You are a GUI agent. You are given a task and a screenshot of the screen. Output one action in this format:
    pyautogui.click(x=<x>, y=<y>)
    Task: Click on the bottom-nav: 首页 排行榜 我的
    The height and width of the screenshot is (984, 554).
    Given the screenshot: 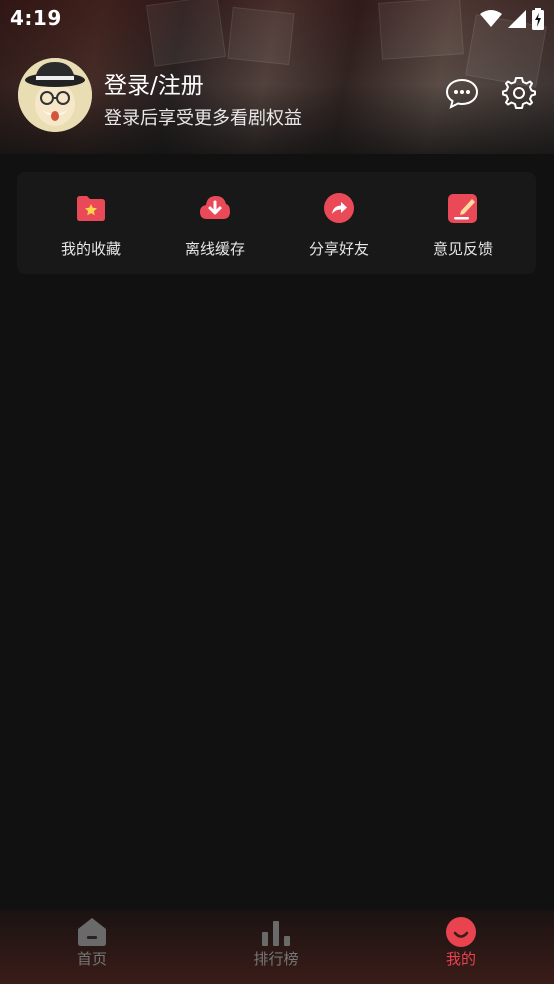 What is the action you would take?
    pyautogui.click(x=277, y=947)
    